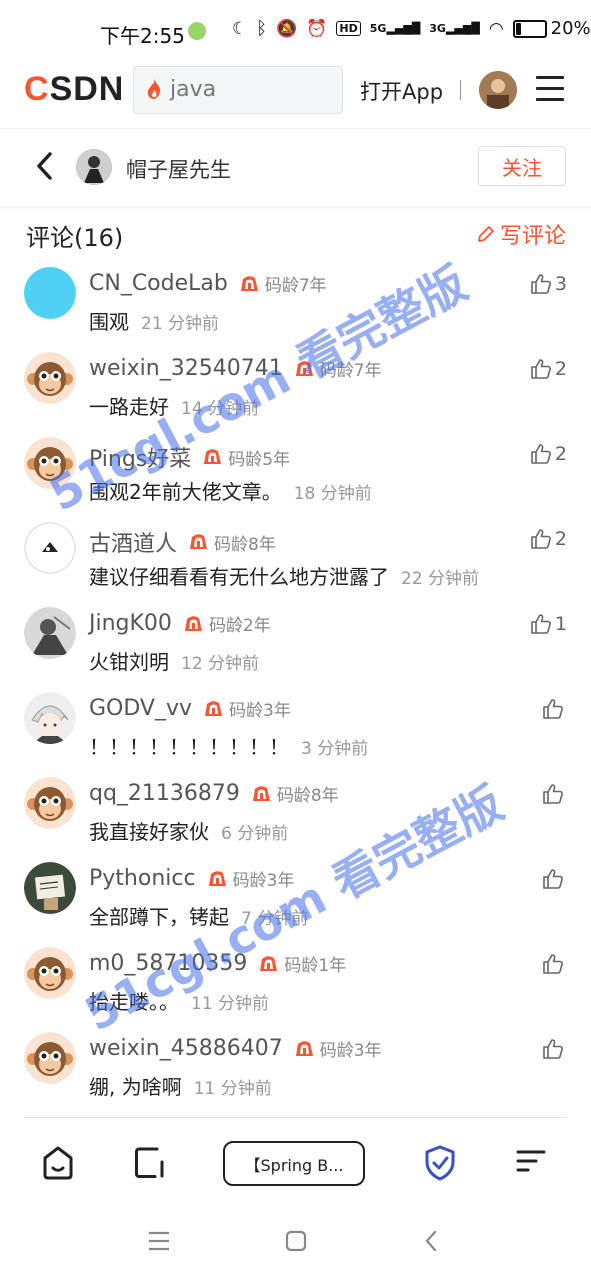  Describe the element at coordinates (182, 542) in the screenshot. I see `commenter-name-row: 古酒道人 码龄8年` at that location.